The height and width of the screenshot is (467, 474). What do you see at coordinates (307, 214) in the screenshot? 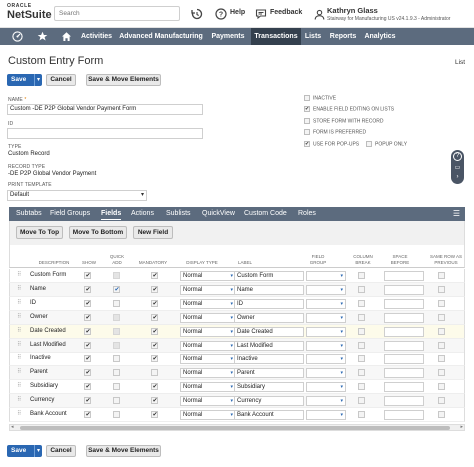
I see `tab-roles: Roles` at bounding box center [307, 214].